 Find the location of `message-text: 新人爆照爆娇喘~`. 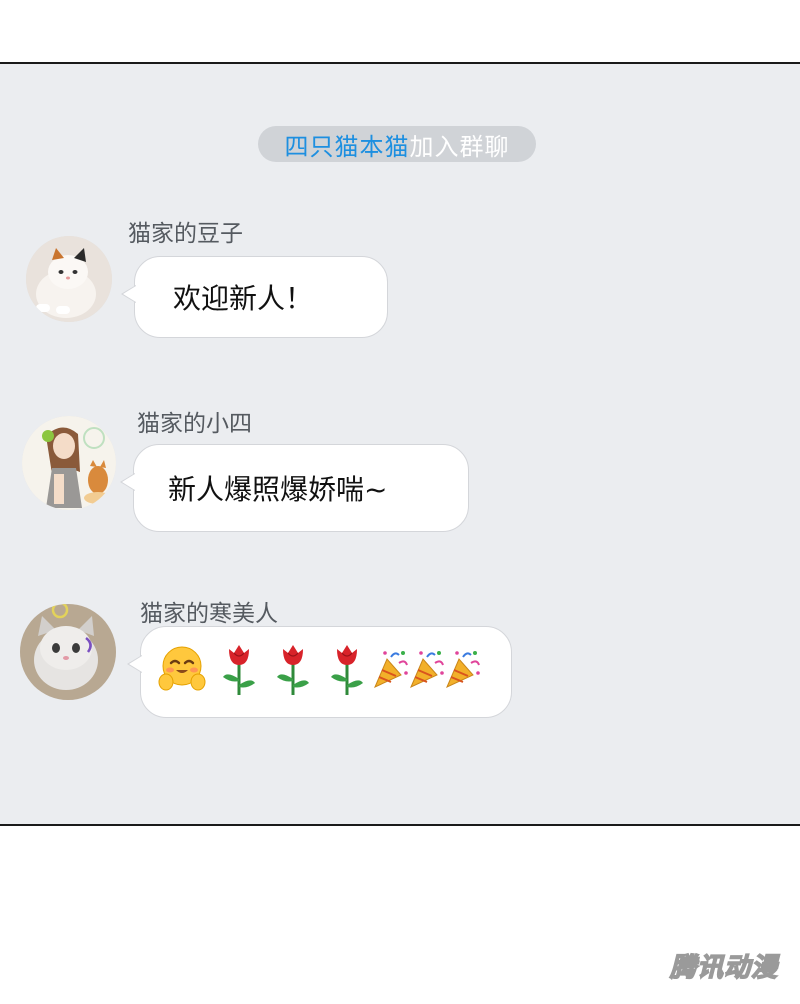

message-text: 新人爆照爆娇喘~ is located at coordinates (278, 489).